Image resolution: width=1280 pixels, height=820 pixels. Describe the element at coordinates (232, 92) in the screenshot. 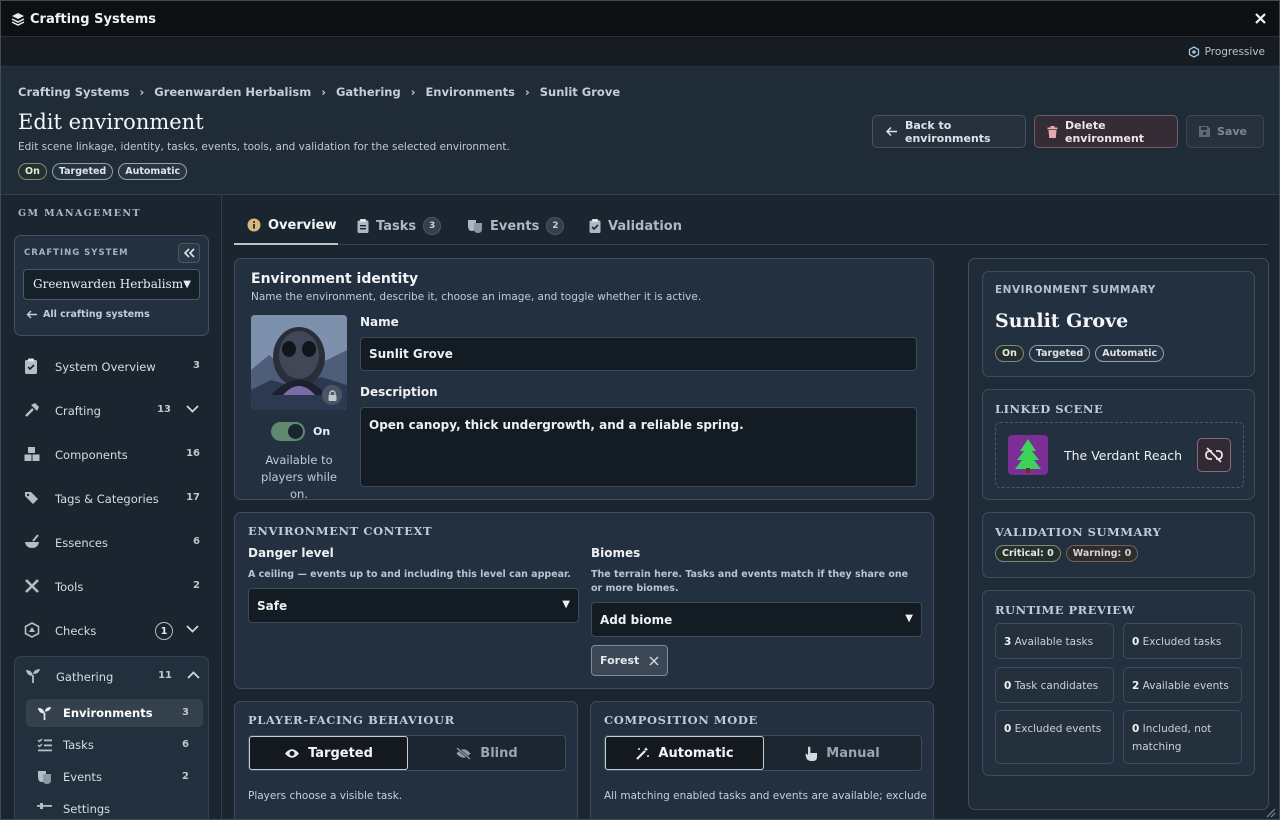

I see `breadcrumb-item: Greenwarden Herbalism` at that location.